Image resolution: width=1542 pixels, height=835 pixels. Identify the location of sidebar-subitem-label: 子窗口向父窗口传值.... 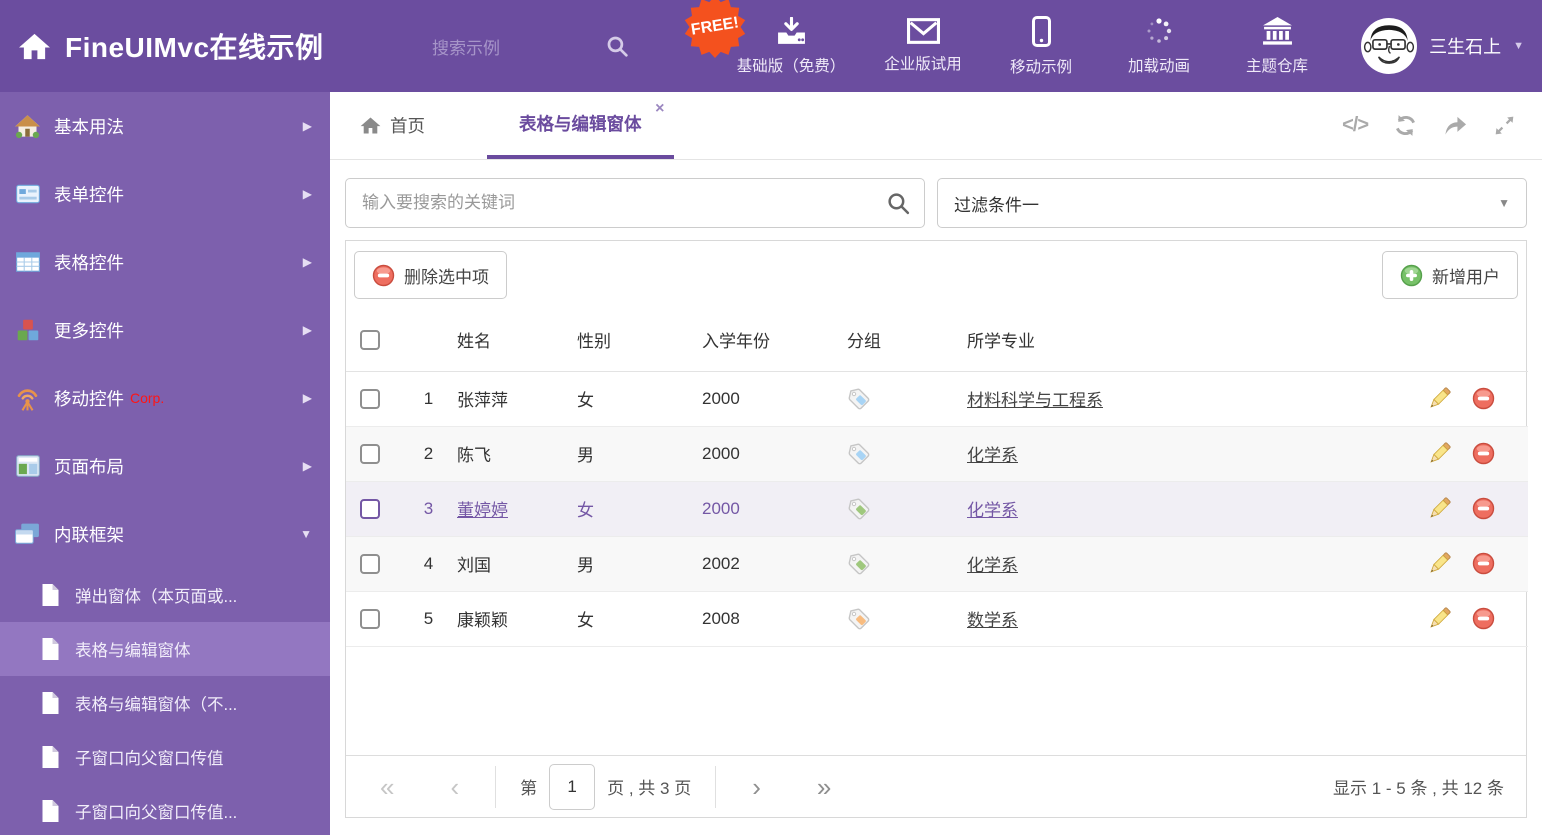
(156, 813).